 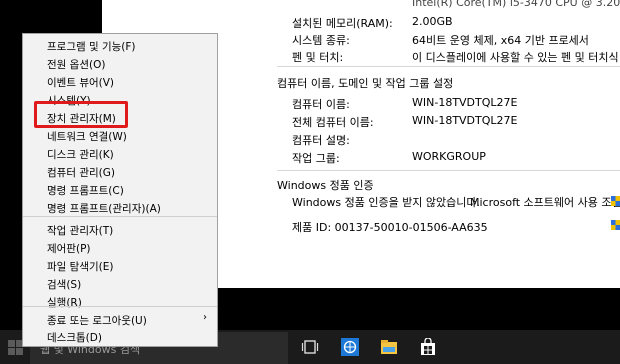 What do you see at coordinates (85, 190) in the screenshot?
I see `menu-item-command-prompt: 명령 프롬프트(C)` at bounding box center [85, 190].